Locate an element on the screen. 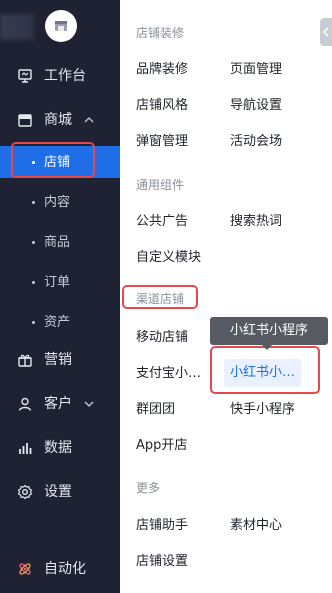 The width and height of the screenshot is (332, 593). chevron-up-icon is located at coordinates (89, 120).